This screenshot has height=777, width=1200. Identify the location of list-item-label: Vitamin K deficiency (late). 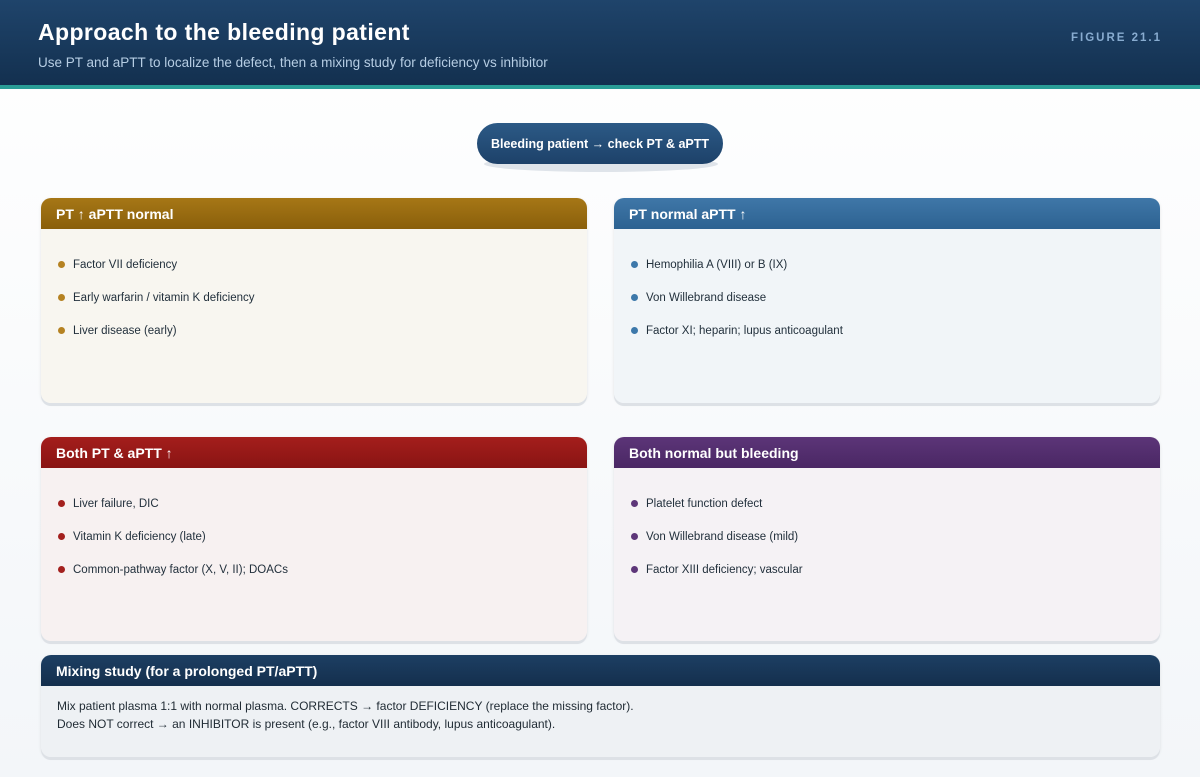
(139, 536).